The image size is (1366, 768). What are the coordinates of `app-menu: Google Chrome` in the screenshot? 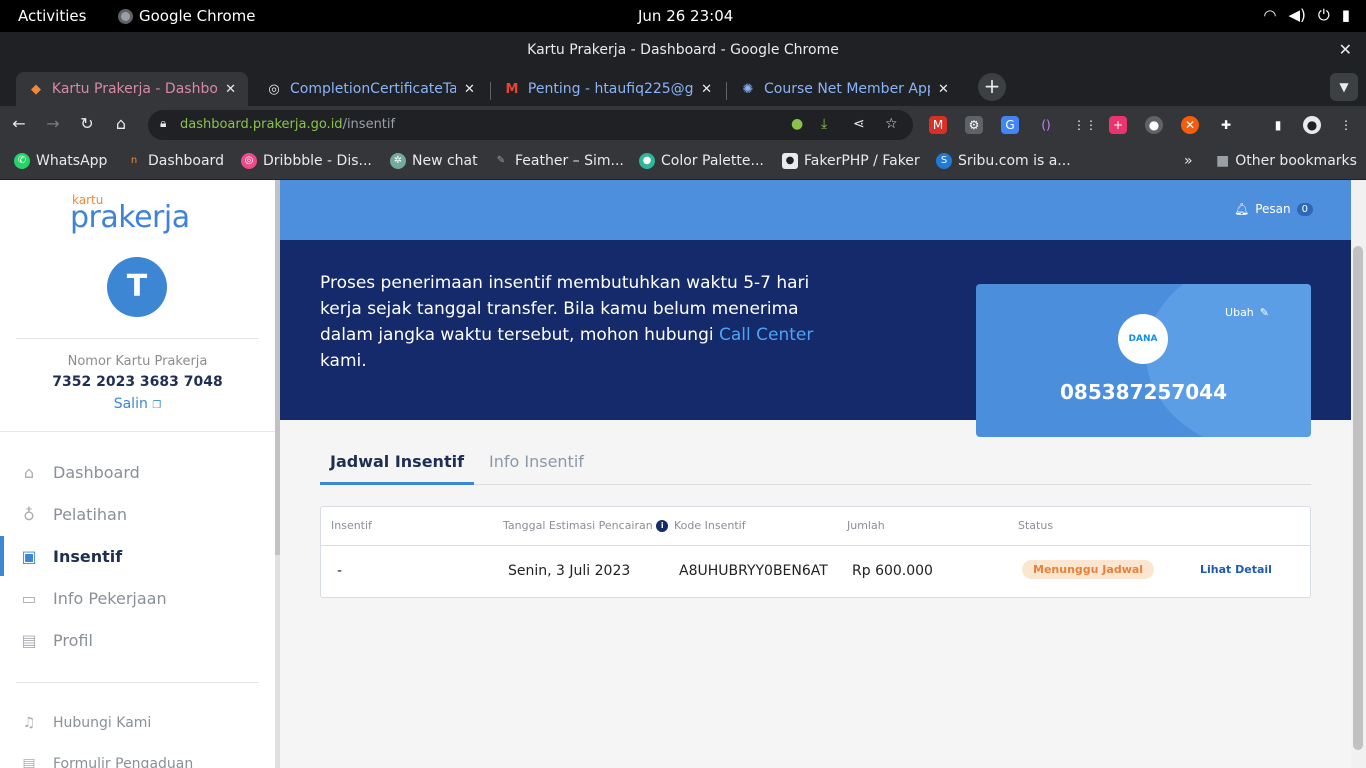 It's located at (187, 16).